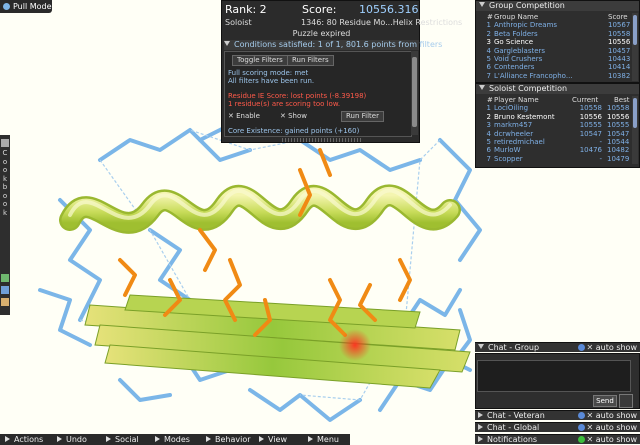 Image resolution: width=640 pixels, height=445 pixels. What do you see at coordinates (554, 100) in the screenshot?
I see `table-header: # Player Name Current Best` at bounding box center [554, 100].